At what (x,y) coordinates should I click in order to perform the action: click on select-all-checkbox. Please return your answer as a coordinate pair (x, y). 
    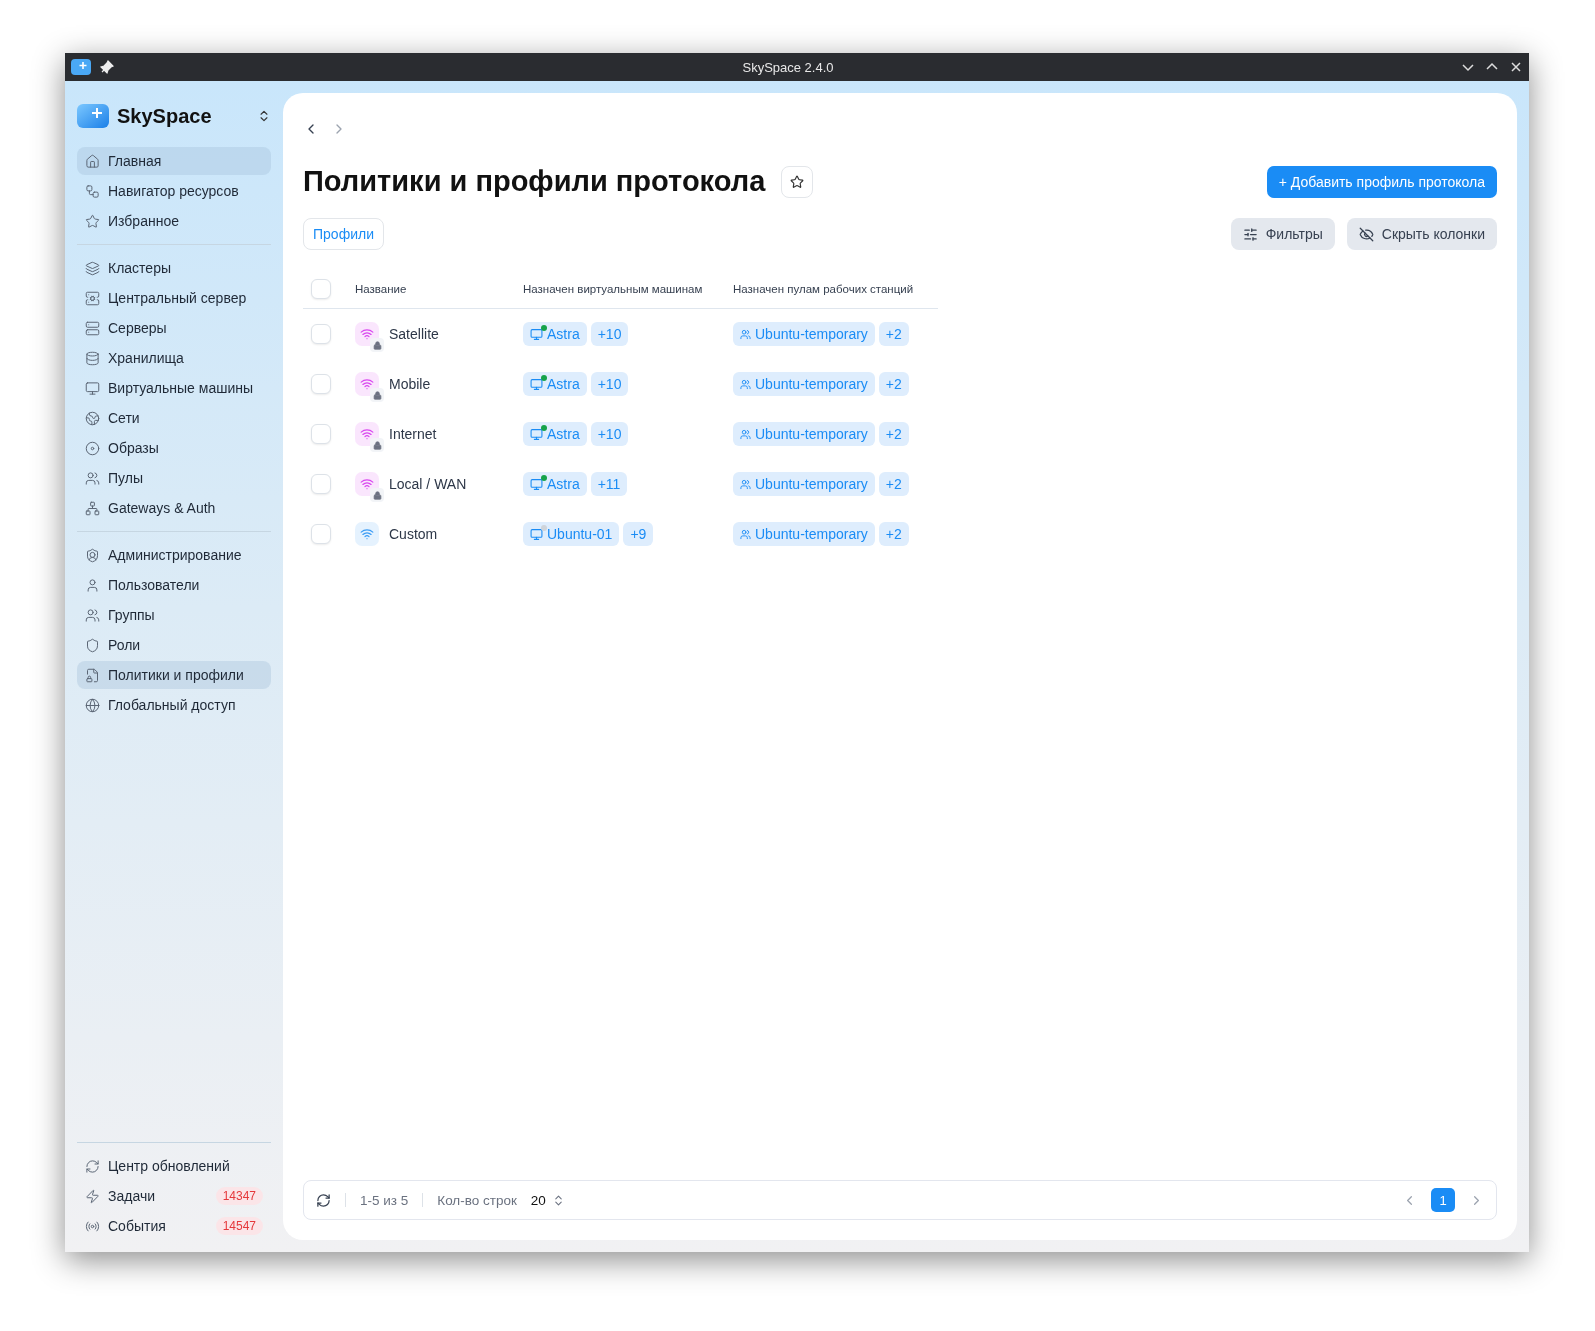
    Looking at the image, I should click on (321, 289).